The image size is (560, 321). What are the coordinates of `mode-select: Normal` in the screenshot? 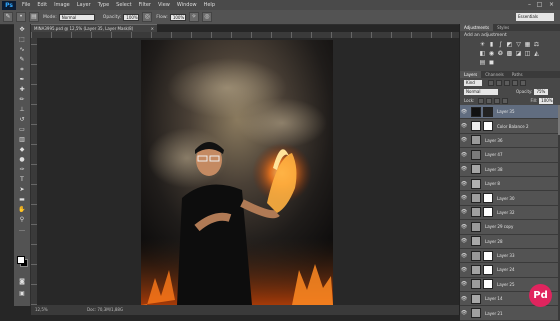 It's located at (76, 17).